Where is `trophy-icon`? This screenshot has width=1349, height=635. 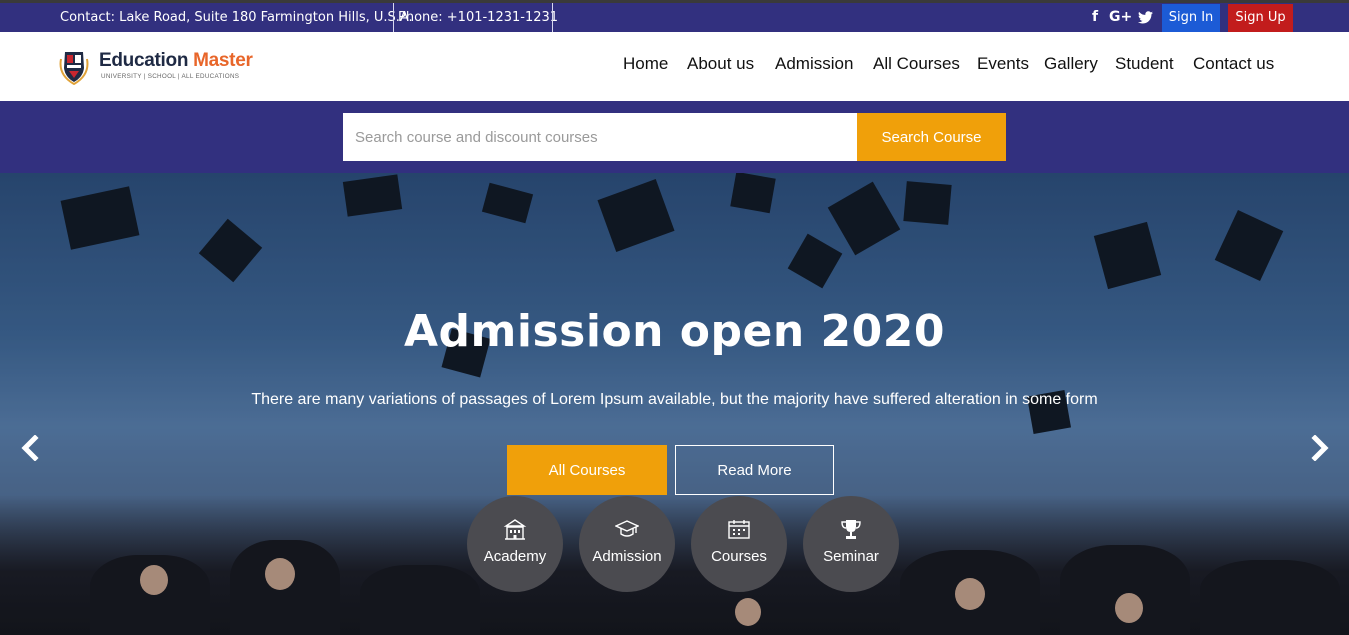
trophy-icon is located at coordinates (851, 529).